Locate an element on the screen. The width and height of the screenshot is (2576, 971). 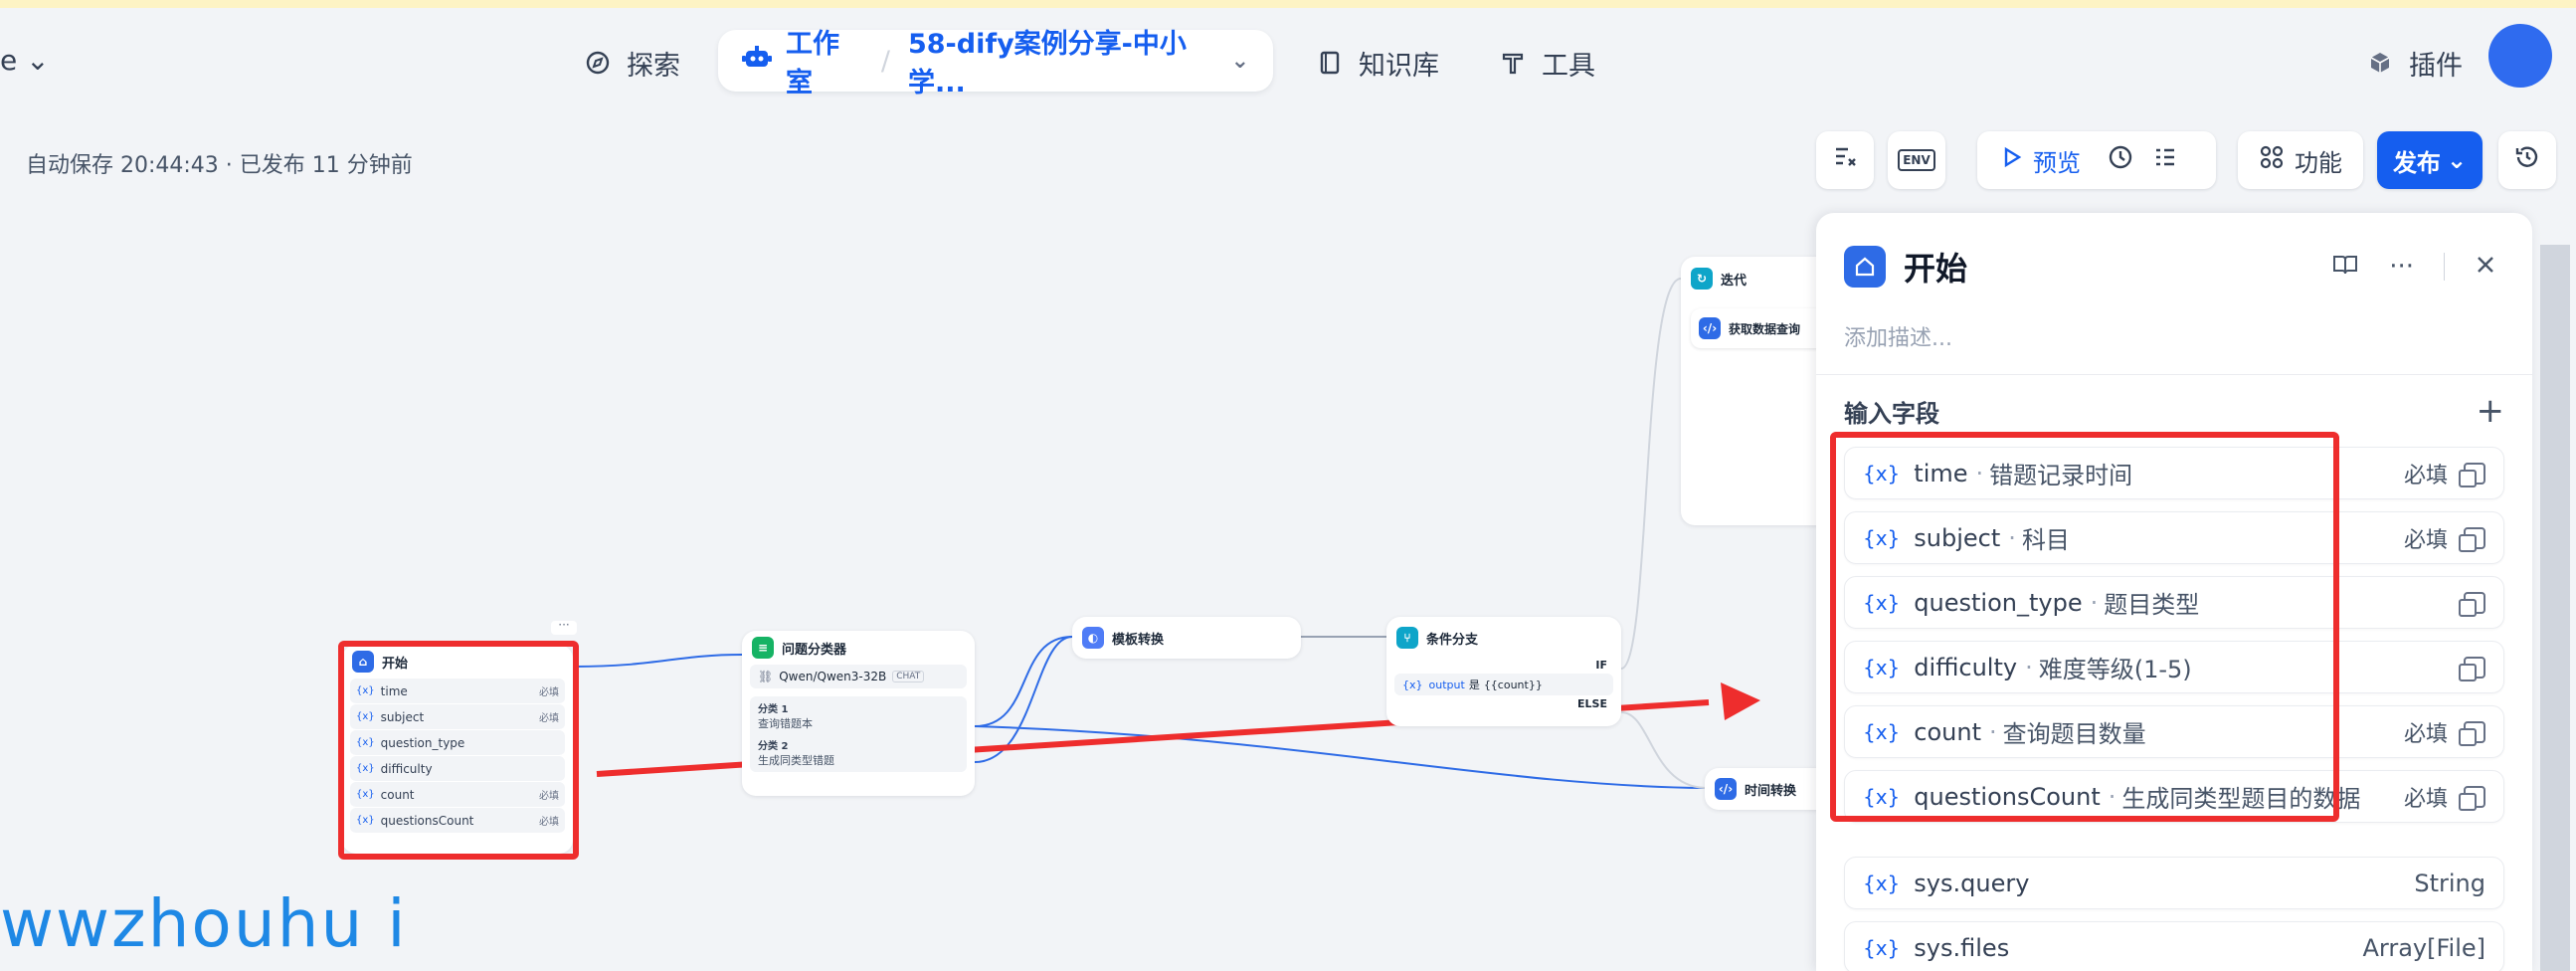
timeconv-title: 时间转换 is located at coordinates (1771, 791).